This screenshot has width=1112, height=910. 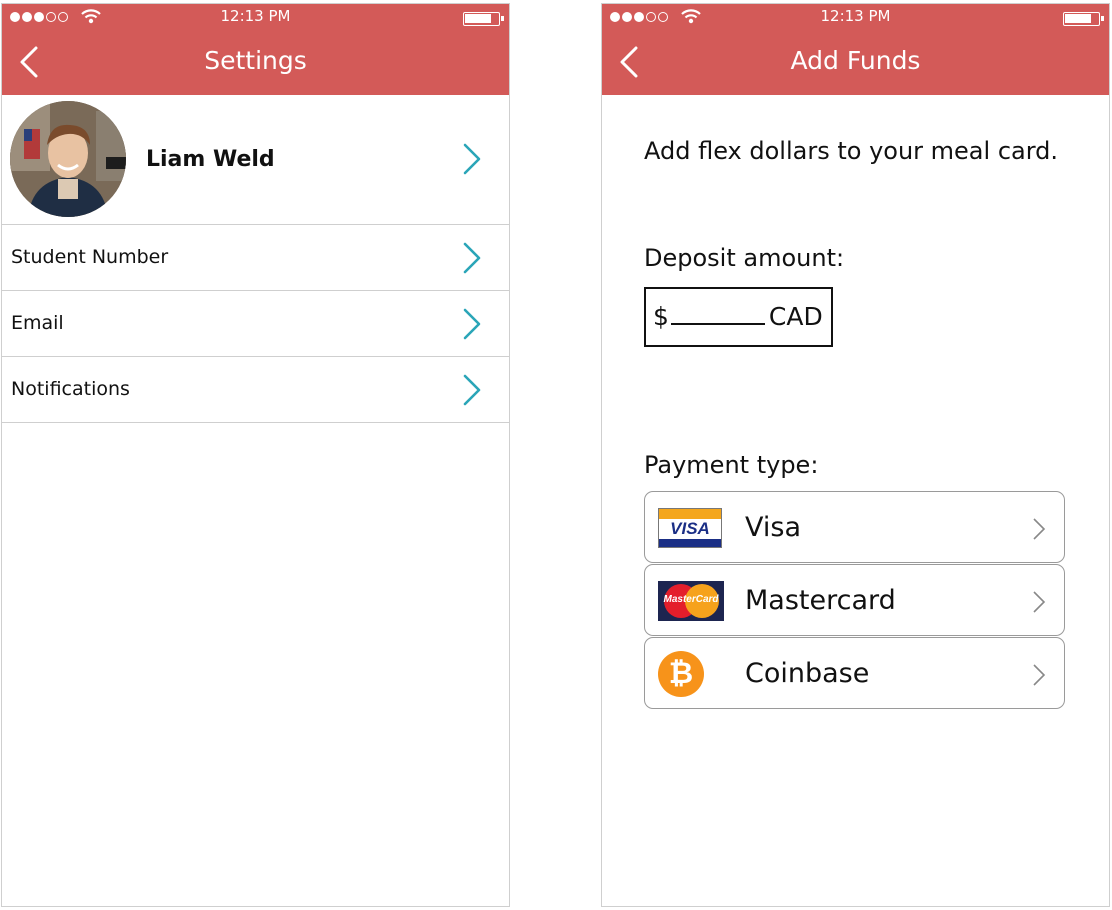 I want to click on payment-option-coinbase: ₿ Coinbase, so click(x=854, y=673).